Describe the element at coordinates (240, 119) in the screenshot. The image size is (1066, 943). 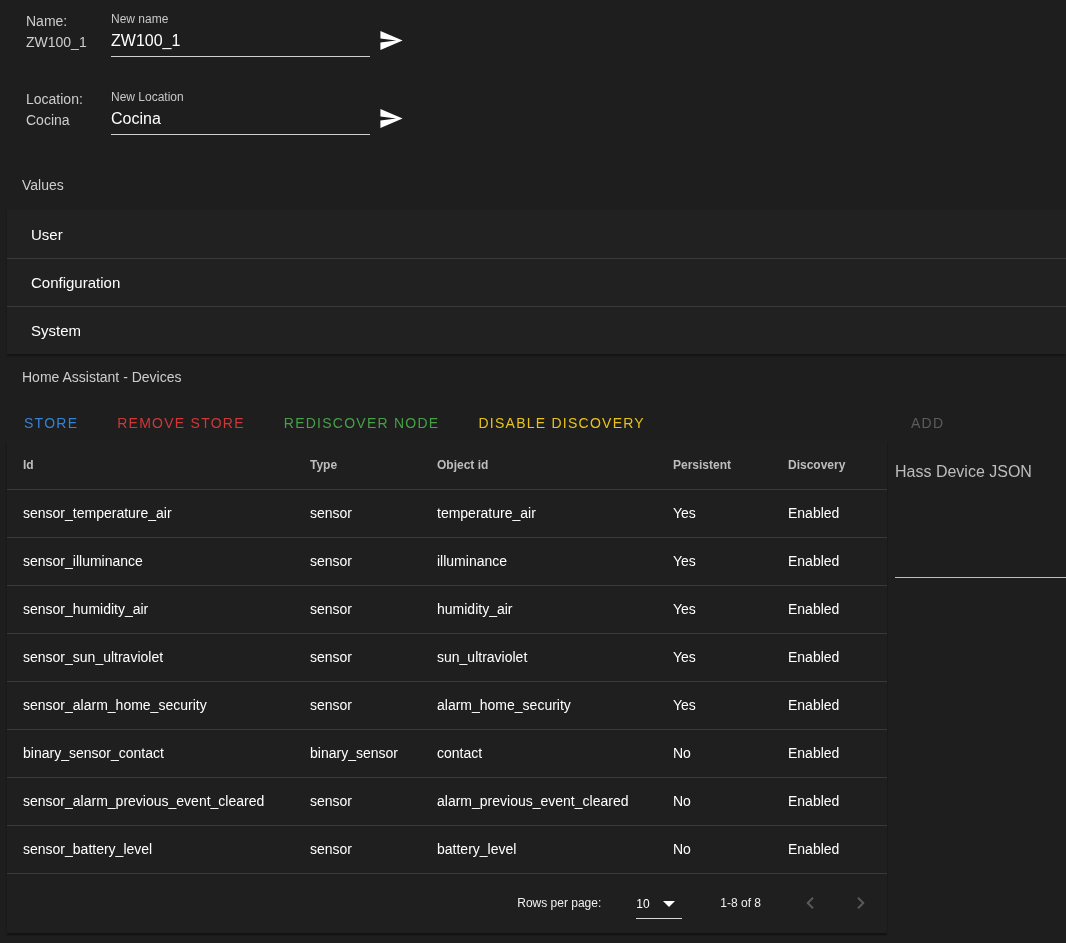
I see `text-input: Cocina` at that location.